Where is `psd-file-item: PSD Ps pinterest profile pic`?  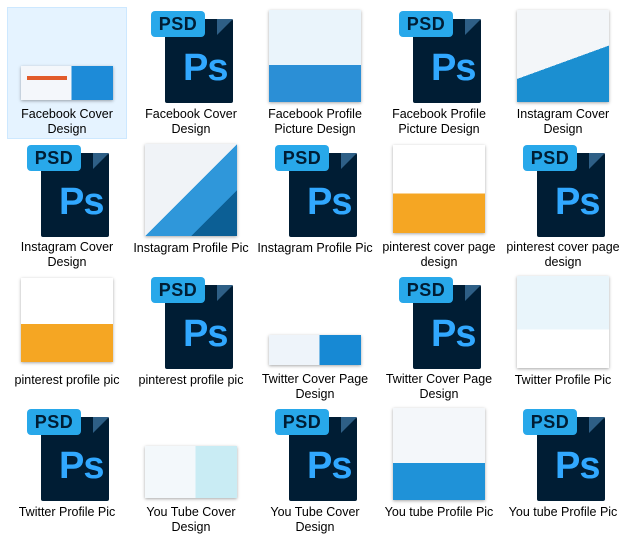 psd-file-item: PSD Ps pinterest profile pic is located at coordinates (191, 338).